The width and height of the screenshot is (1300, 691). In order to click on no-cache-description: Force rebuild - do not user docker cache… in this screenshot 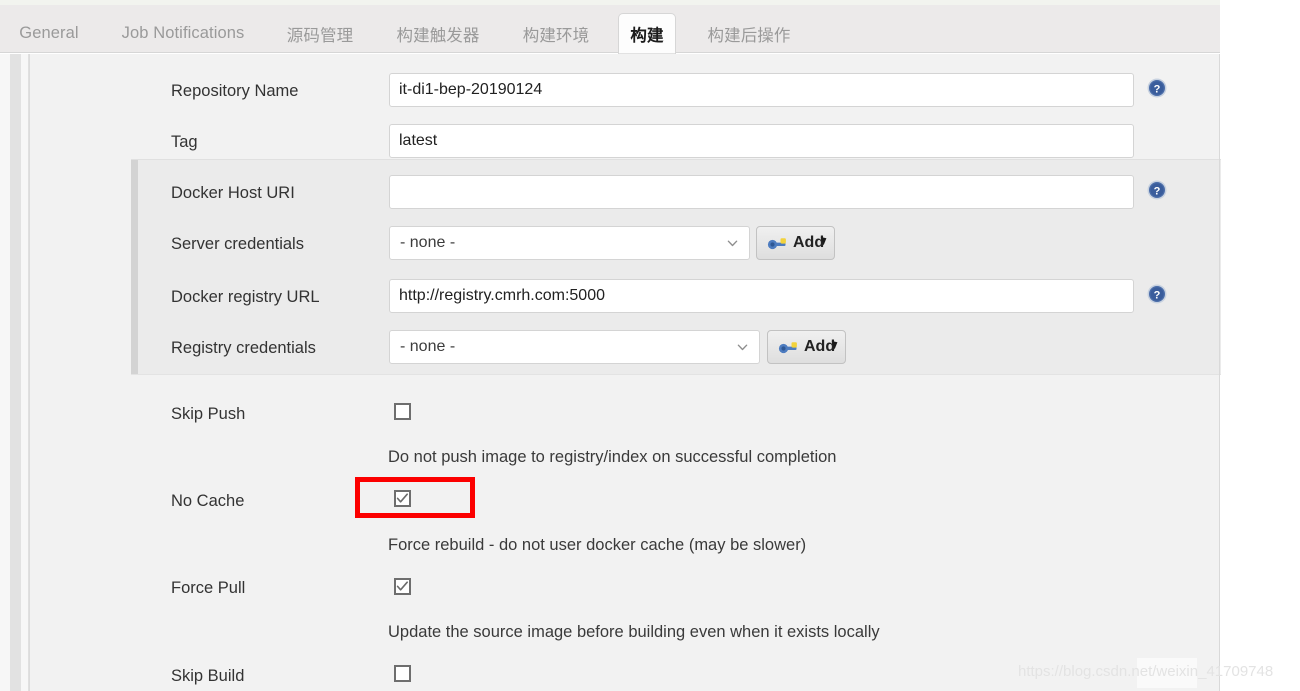, I will do `click(597, 545)`.